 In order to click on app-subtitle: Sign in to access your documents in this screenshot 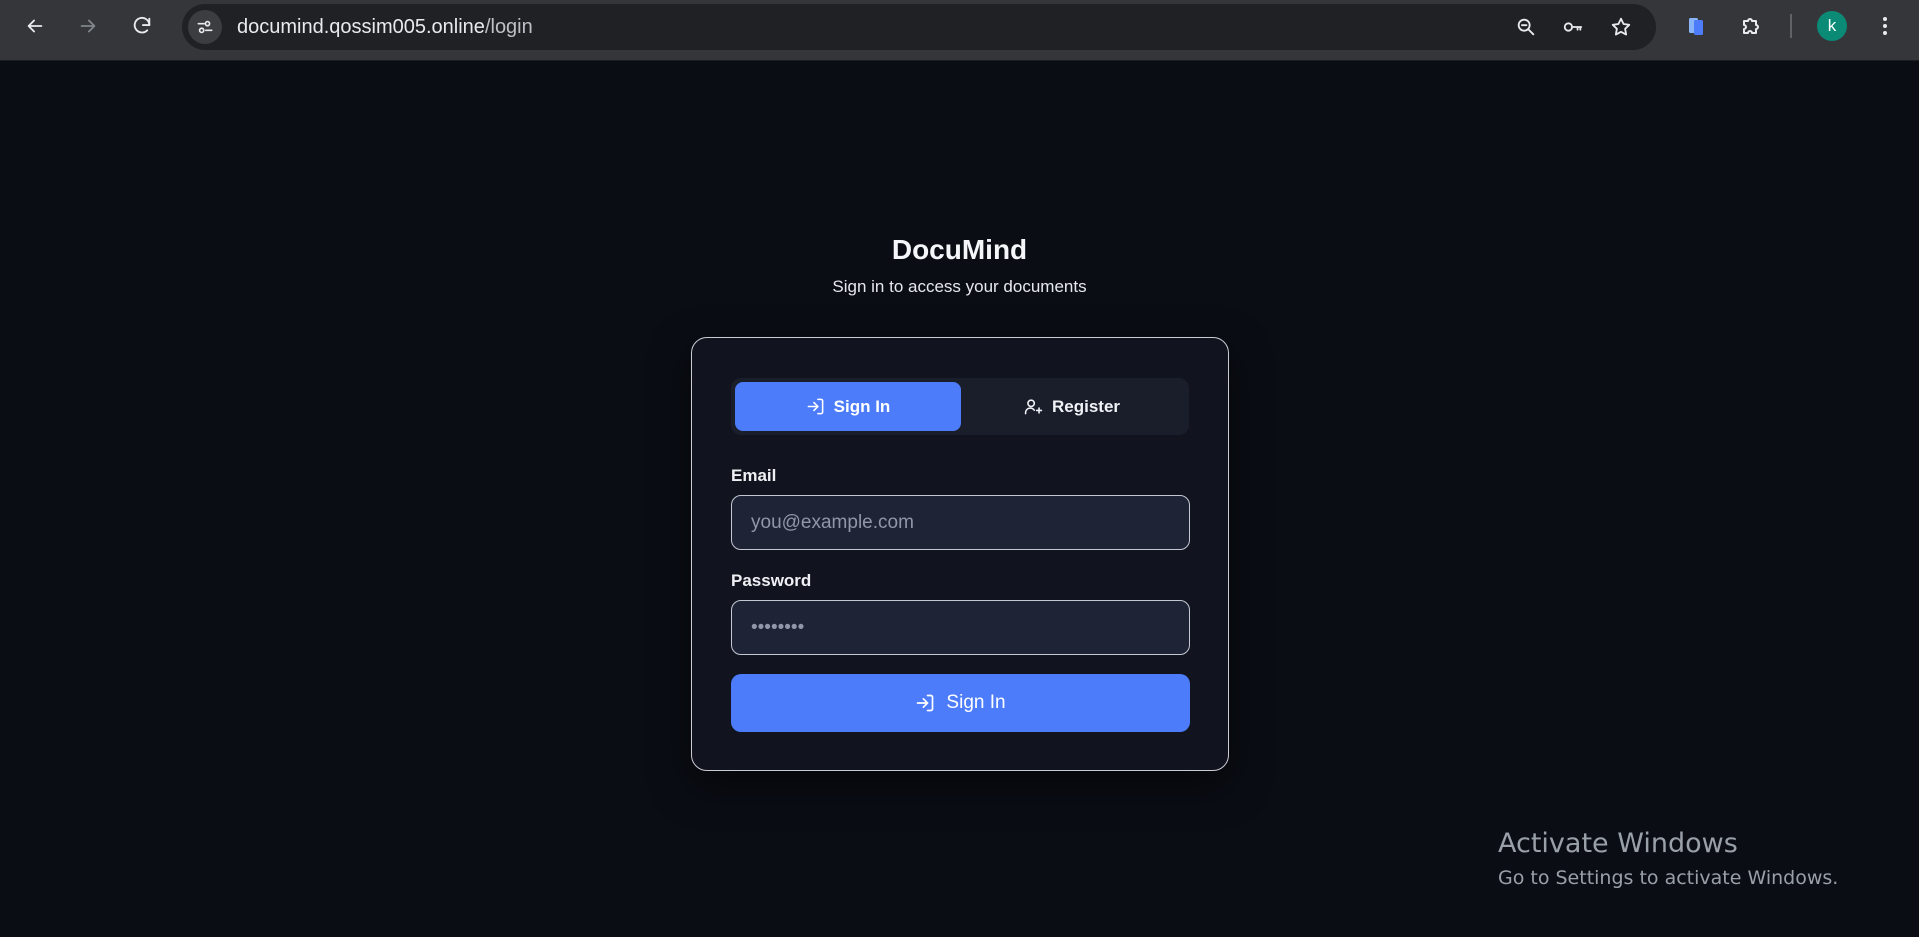, I will do `click(959, 286)`.